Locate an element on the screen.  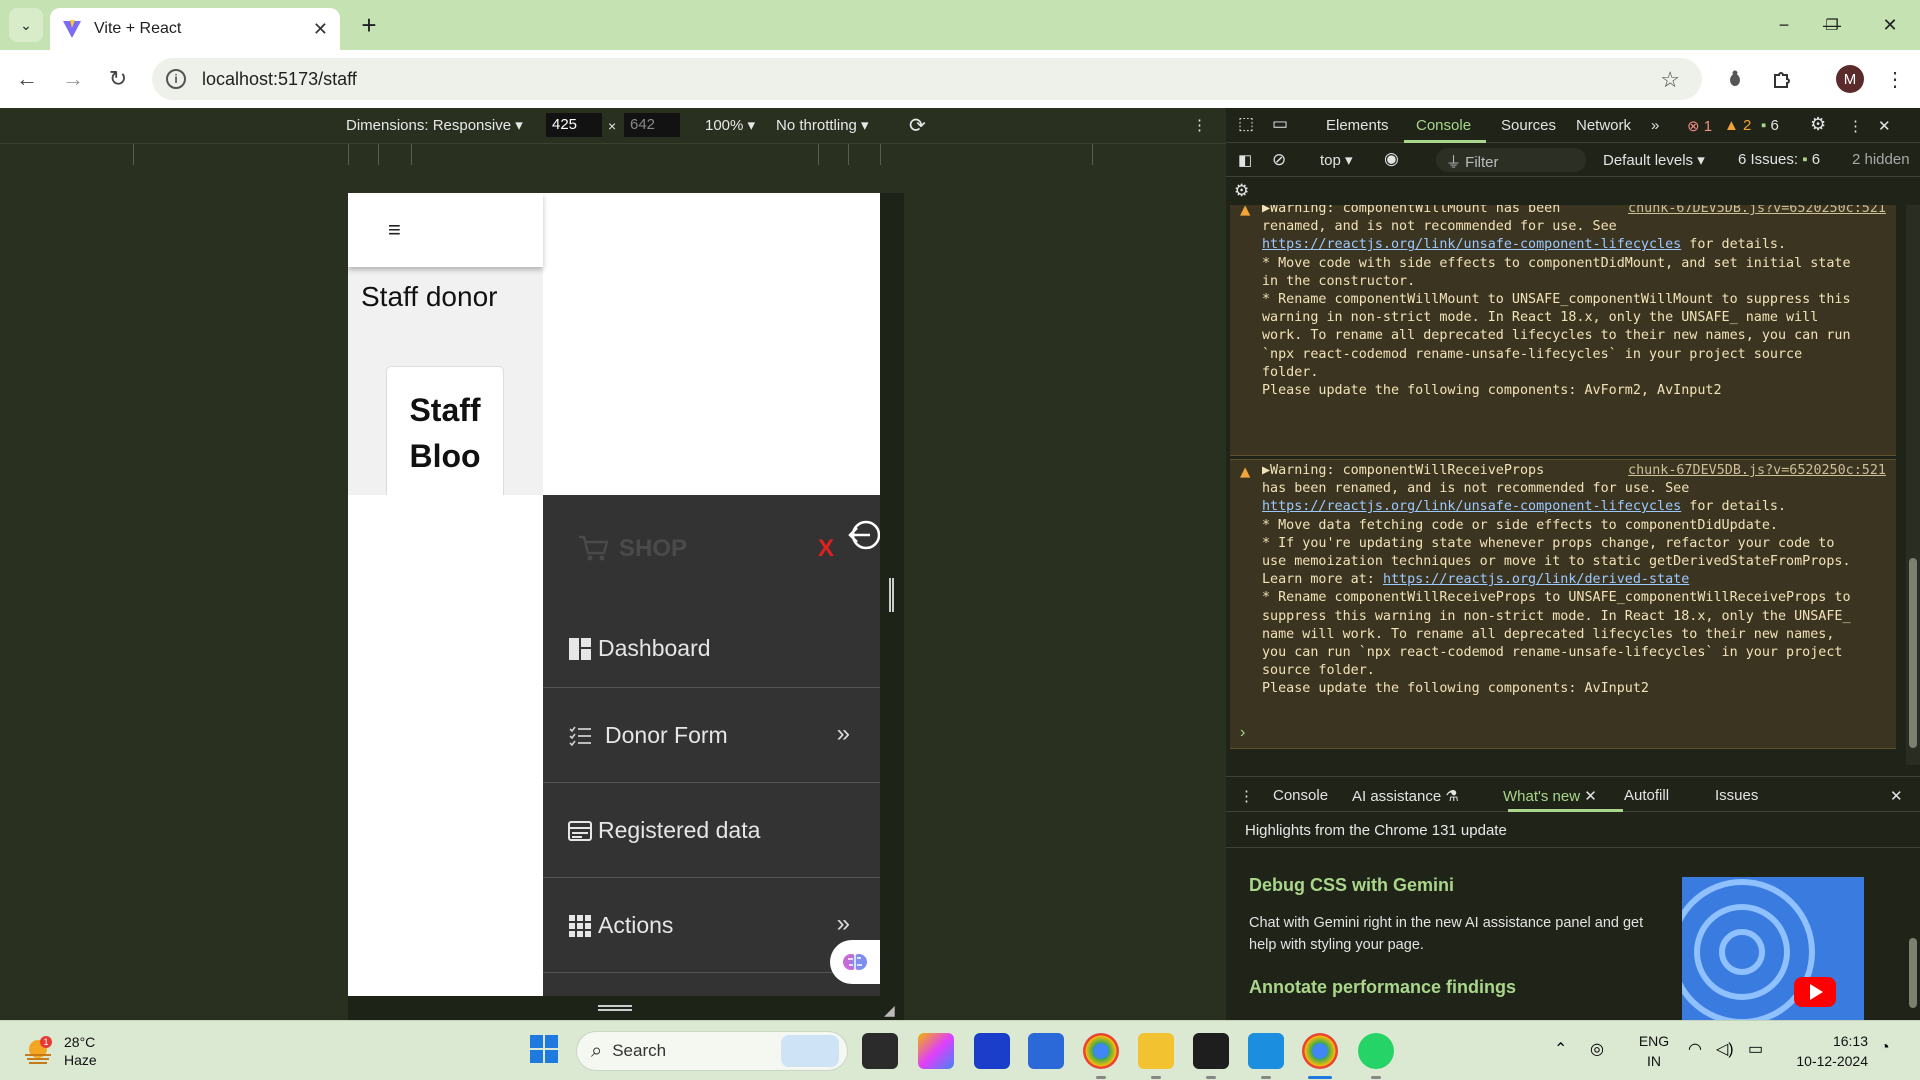
weather-widget: 1 28°C Haze is located at coordinates (59, 1051).